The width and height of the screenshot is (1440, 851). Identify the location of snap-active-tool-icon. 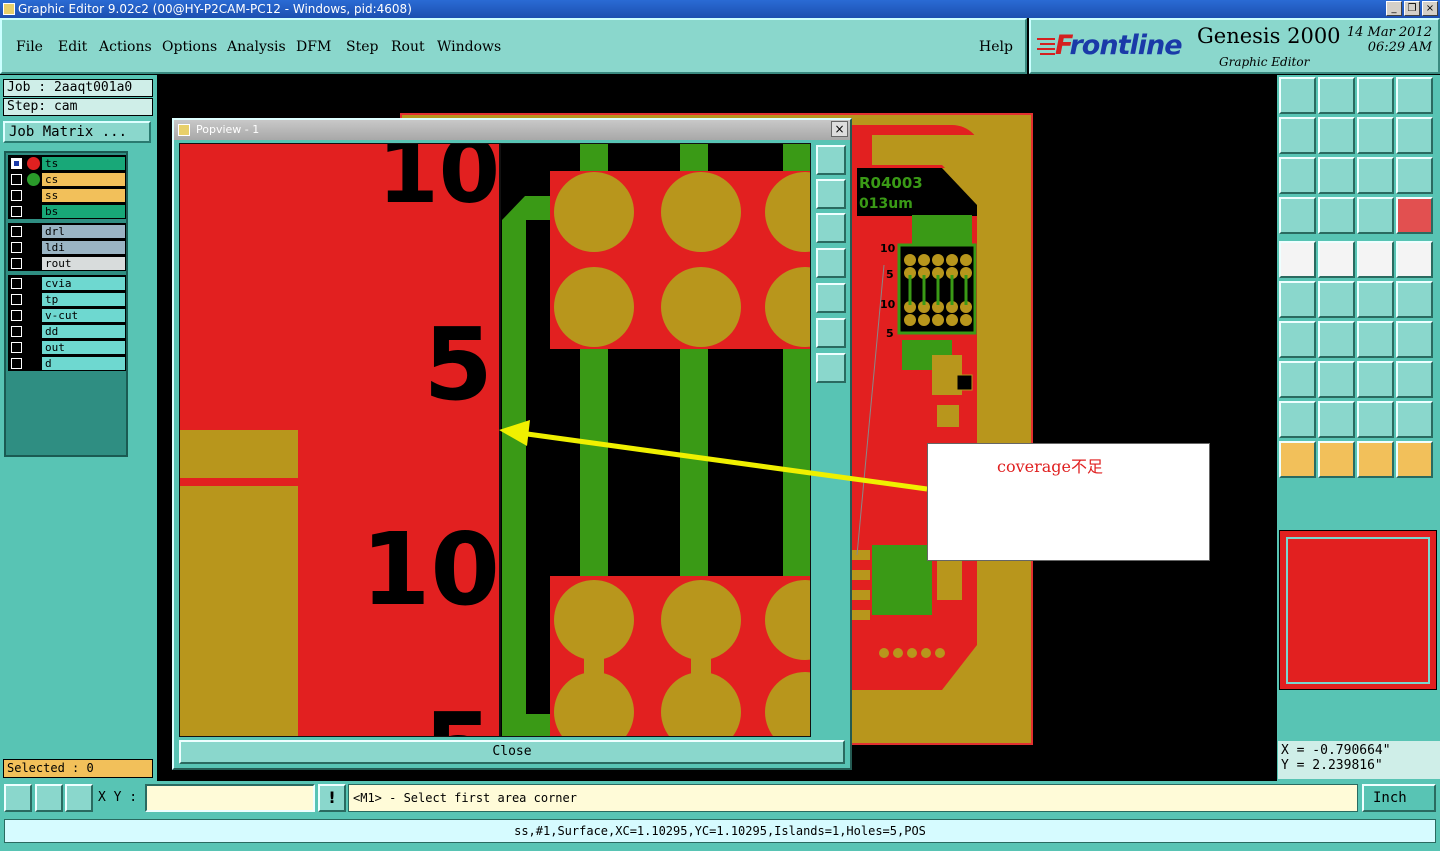
(1414, 215).